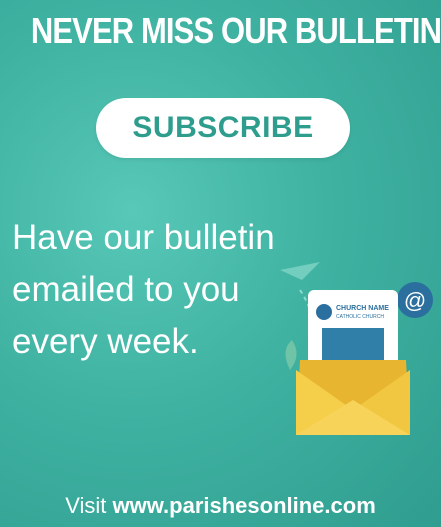 The width and height of the screenshot is (441, 527). What do you see at coordinates (235, 30) in the screenshot?
I see `headline: NEVER MISS OUR BULLETIN!` at bounding box center [235, 30].